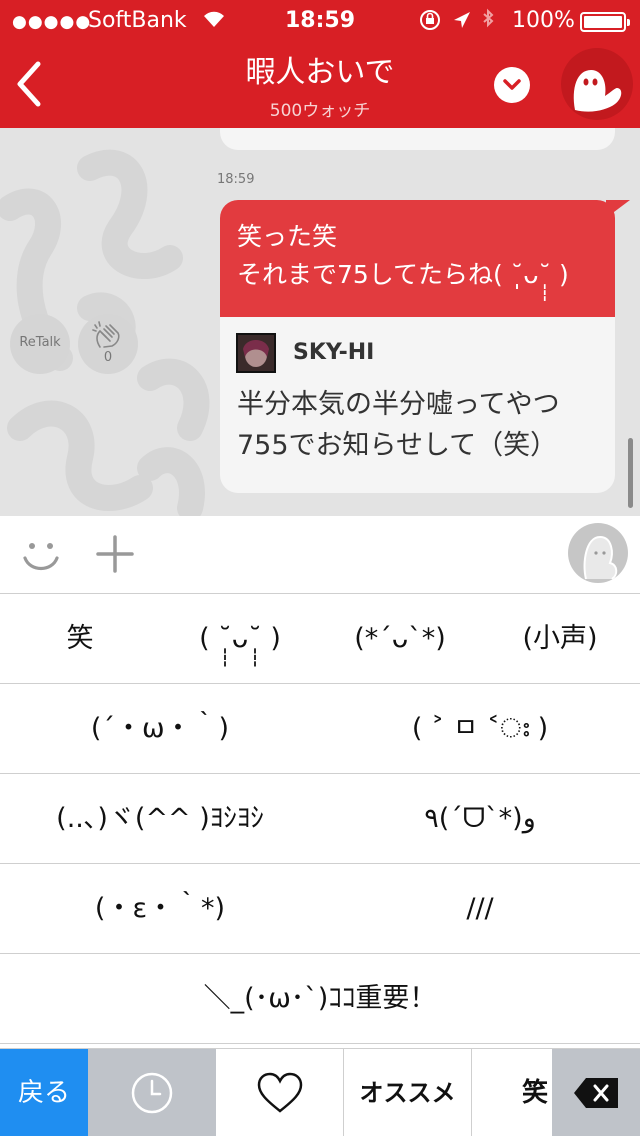 The image size is (640, 1136). Describe the element at coordinates (334, 352) in the screenshot. I see `quoted-user-name: SKY-HI` at that location.